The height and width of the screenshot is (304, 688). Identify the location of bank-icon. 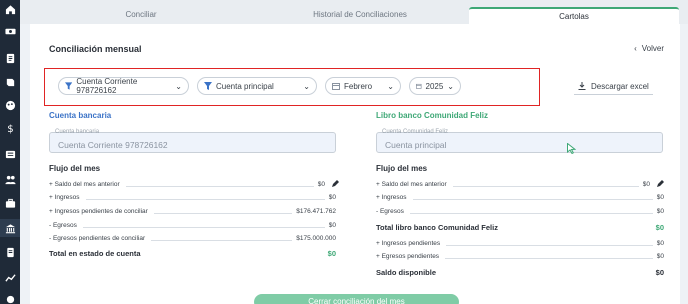
(10, 228).